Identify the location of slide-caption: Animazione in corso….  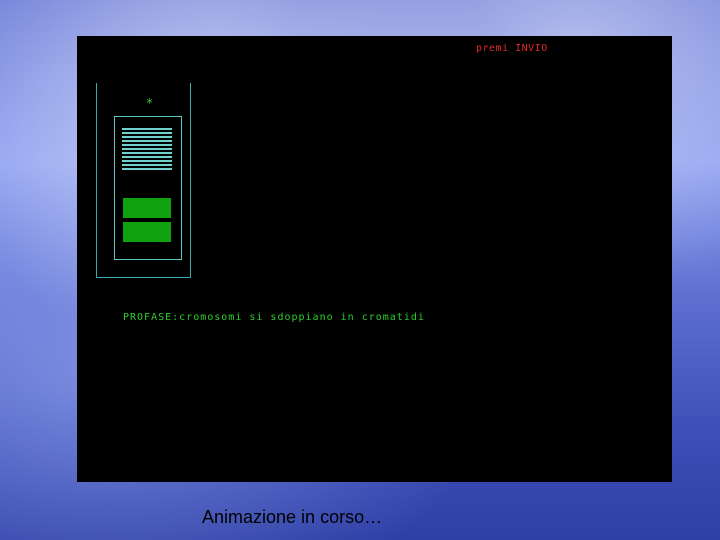
(292, 517).